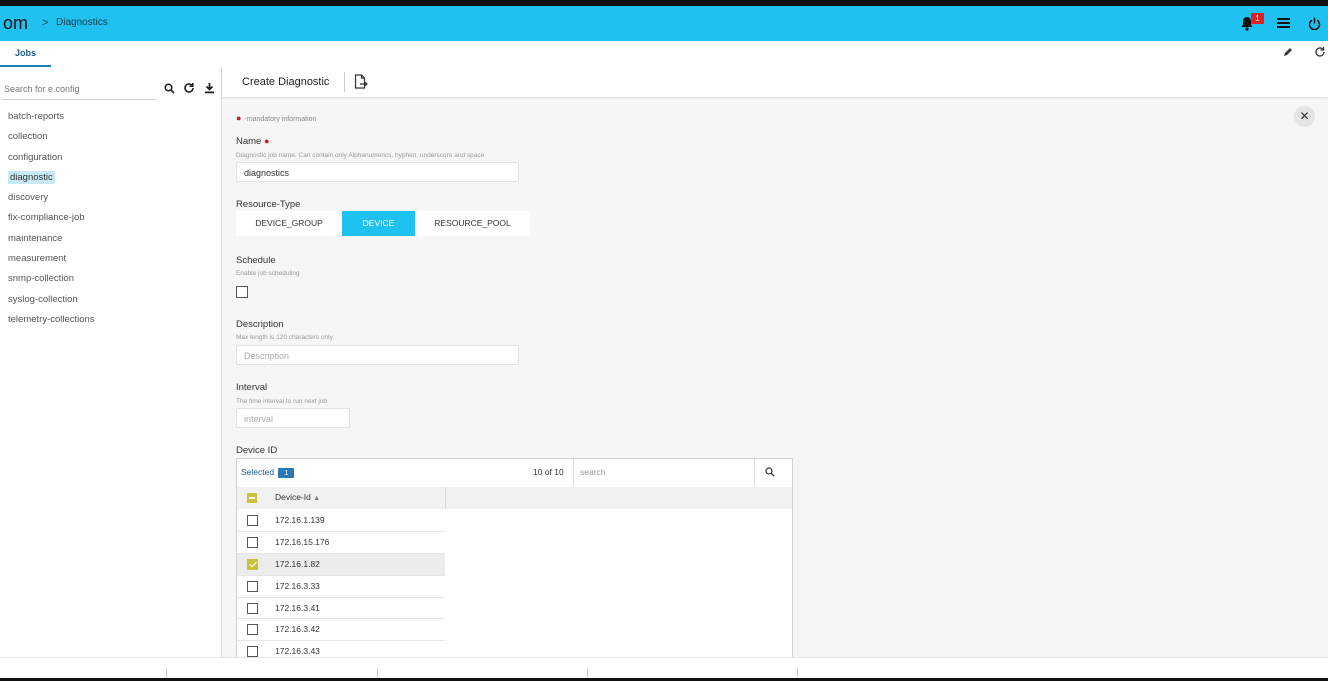 The height and width of the screenshot is (681, 1328). Describe the element at coordinates (50, 322) in the screenshot. I see `sidebar-item-telemetry-collections: telemetry-collections` at that location.